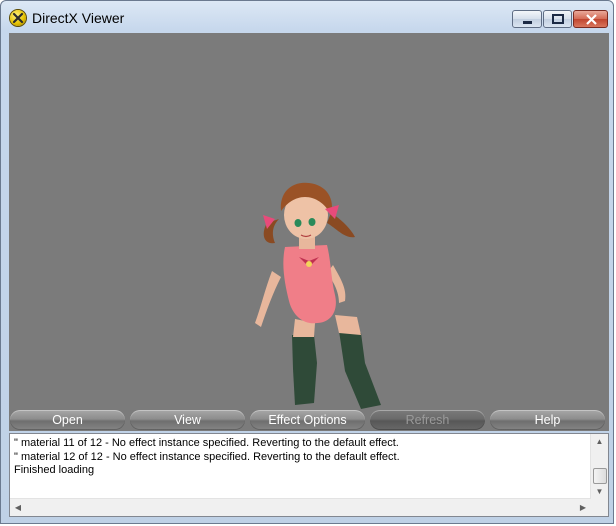  Describe the element at coordinates (600, 476) in the screenshot. I see `scrollbar-thumb` at that location.